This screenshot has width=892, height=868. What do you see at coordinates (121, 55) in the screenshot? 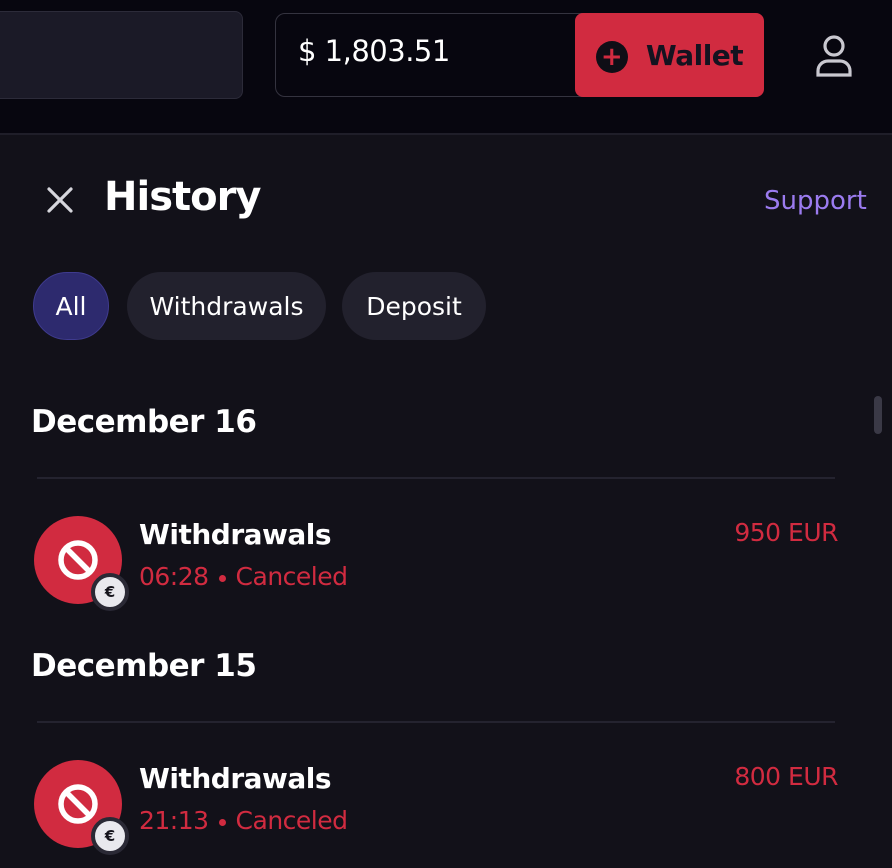
I see `search-box` at bounding box center [121, 55].